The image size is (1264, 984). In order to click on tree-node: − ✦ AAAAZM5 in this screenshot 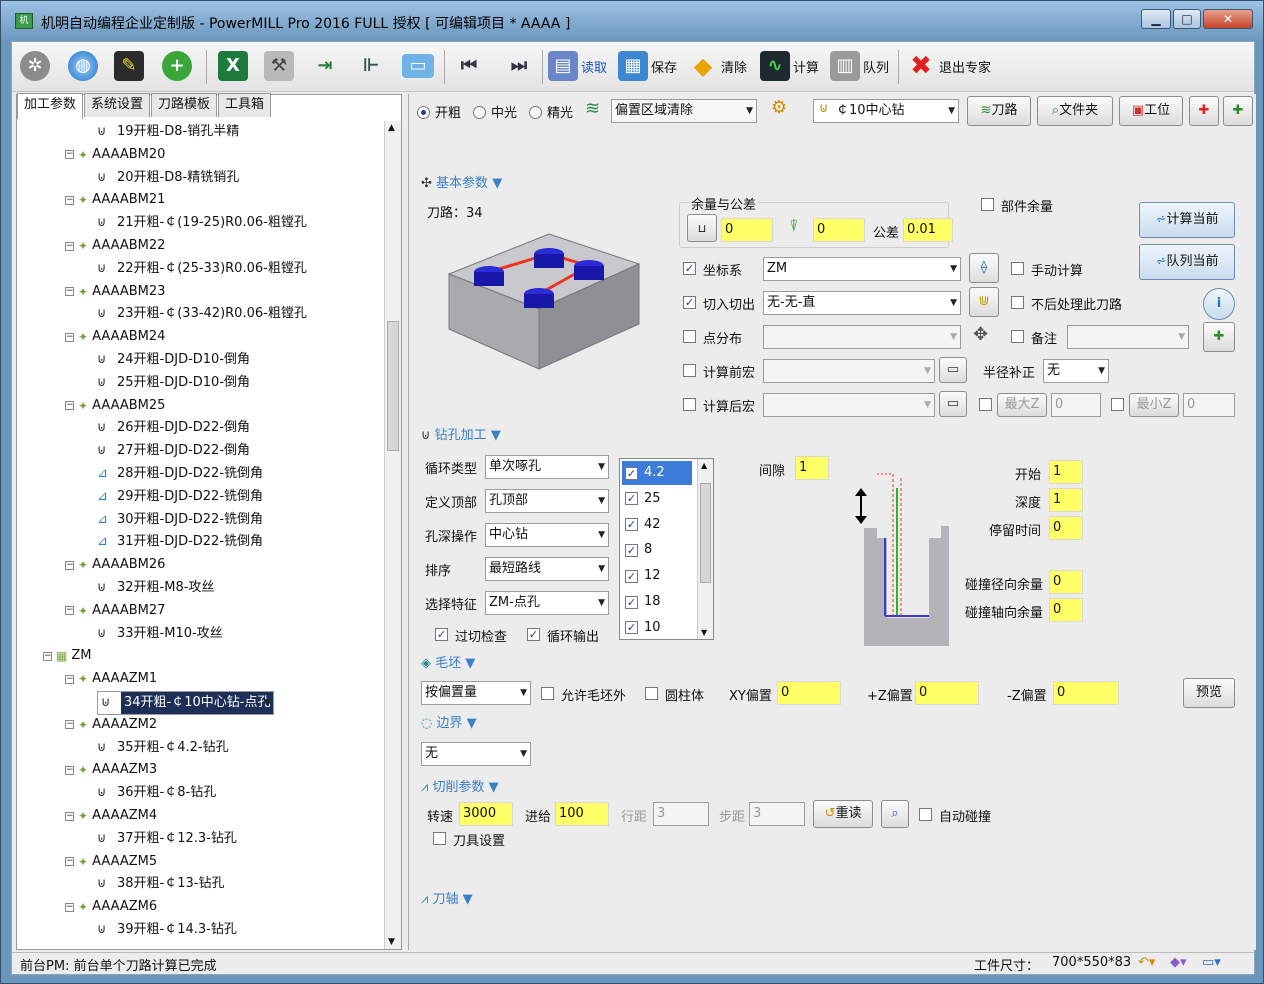, I will do `click(111, 862)`.